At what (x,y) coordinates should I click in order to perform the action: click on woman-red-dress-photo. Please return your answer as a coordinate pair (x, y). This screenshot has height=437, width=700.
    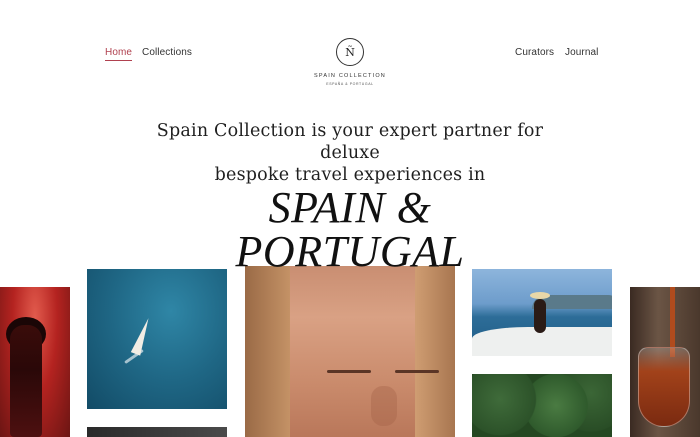
    Looking at the image, I should click on (35, 362).